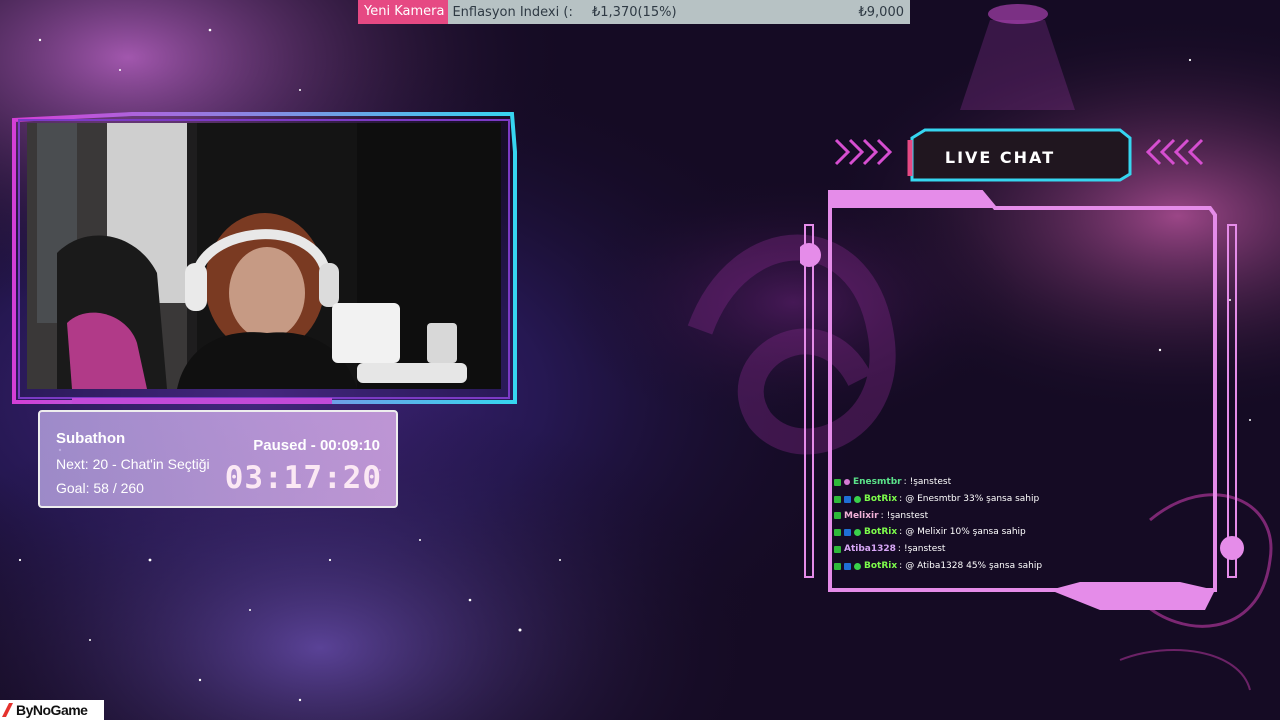 The image size is (1280, 720). I want to click on subscriber-badge-icon, so click(847, 482).